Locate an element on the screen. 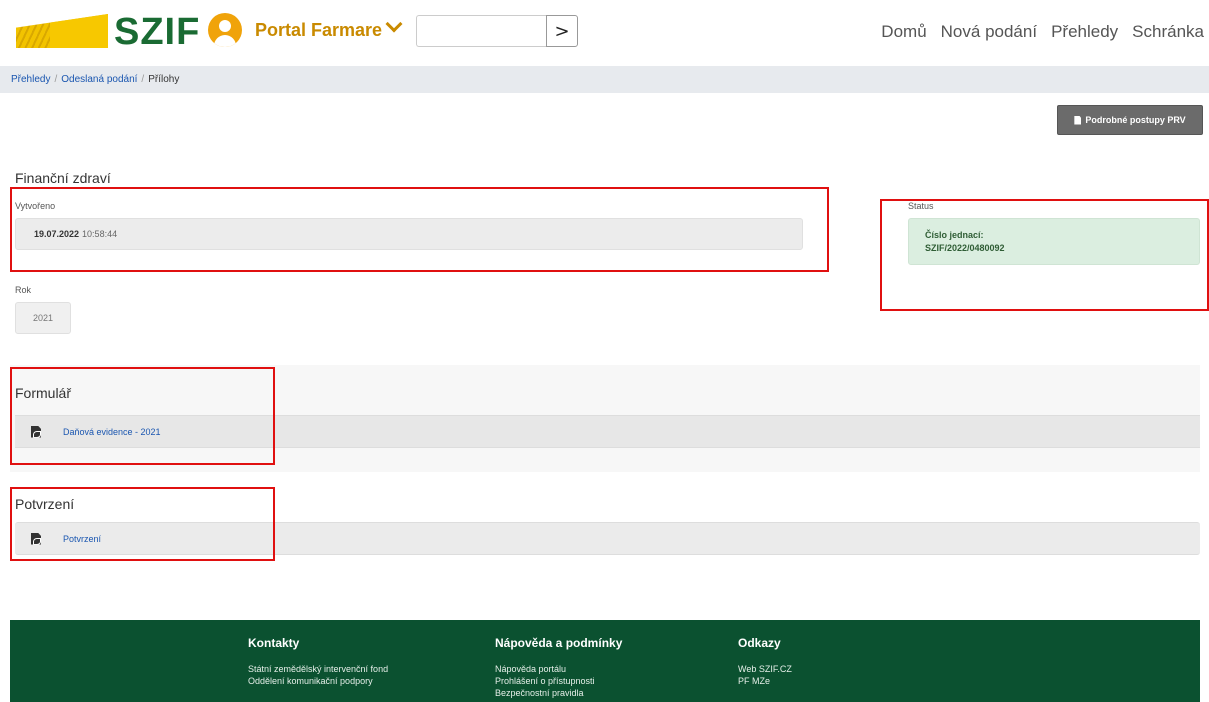 The image size is (1209, 702). szif-logo-text: SZIF is located at coordinates (157, 32).